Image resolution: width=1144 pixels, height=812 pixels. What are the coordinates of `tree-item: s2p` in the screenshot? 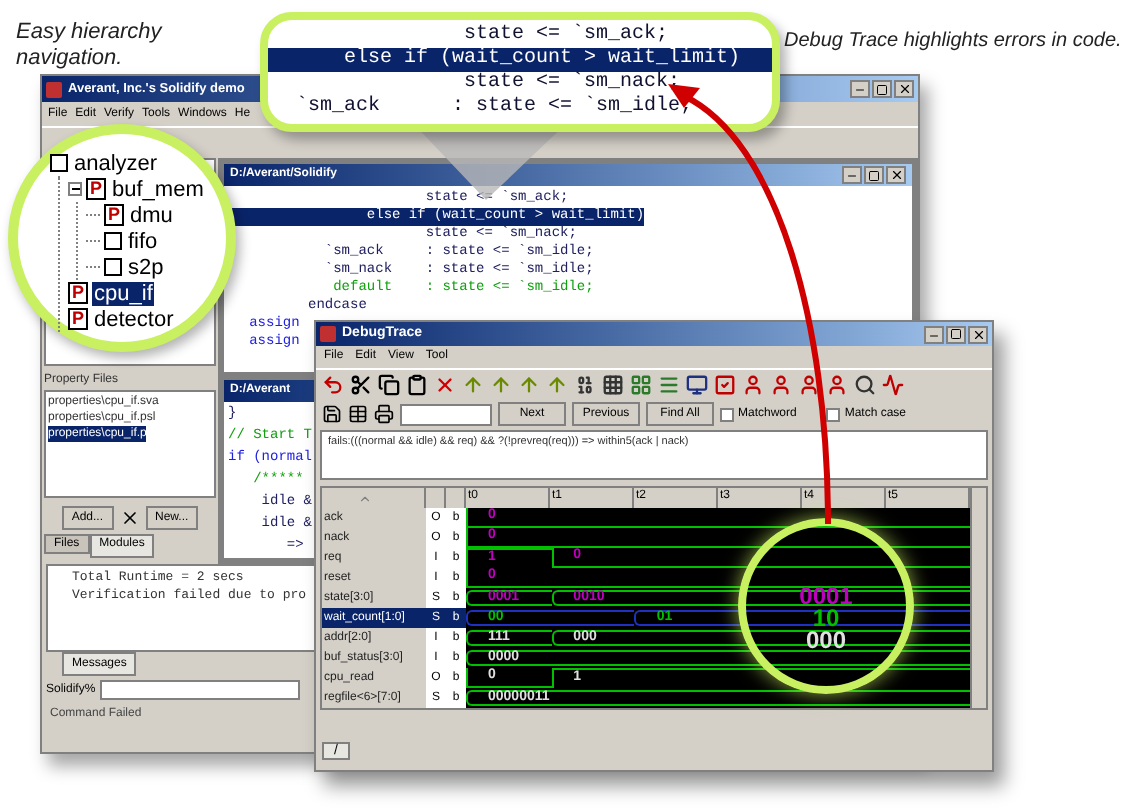 It's located at (146, 267).